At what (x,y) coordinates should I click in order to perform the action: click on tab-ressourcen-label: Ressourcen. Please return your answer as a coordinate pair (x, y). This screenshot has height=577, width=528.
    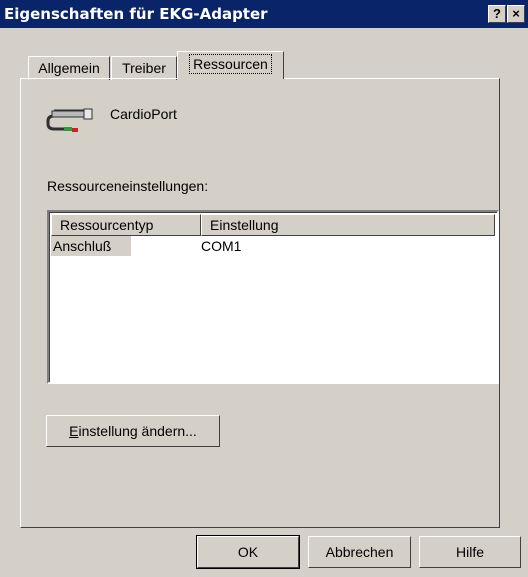
    Looking at the image, I should click on (230, 64).